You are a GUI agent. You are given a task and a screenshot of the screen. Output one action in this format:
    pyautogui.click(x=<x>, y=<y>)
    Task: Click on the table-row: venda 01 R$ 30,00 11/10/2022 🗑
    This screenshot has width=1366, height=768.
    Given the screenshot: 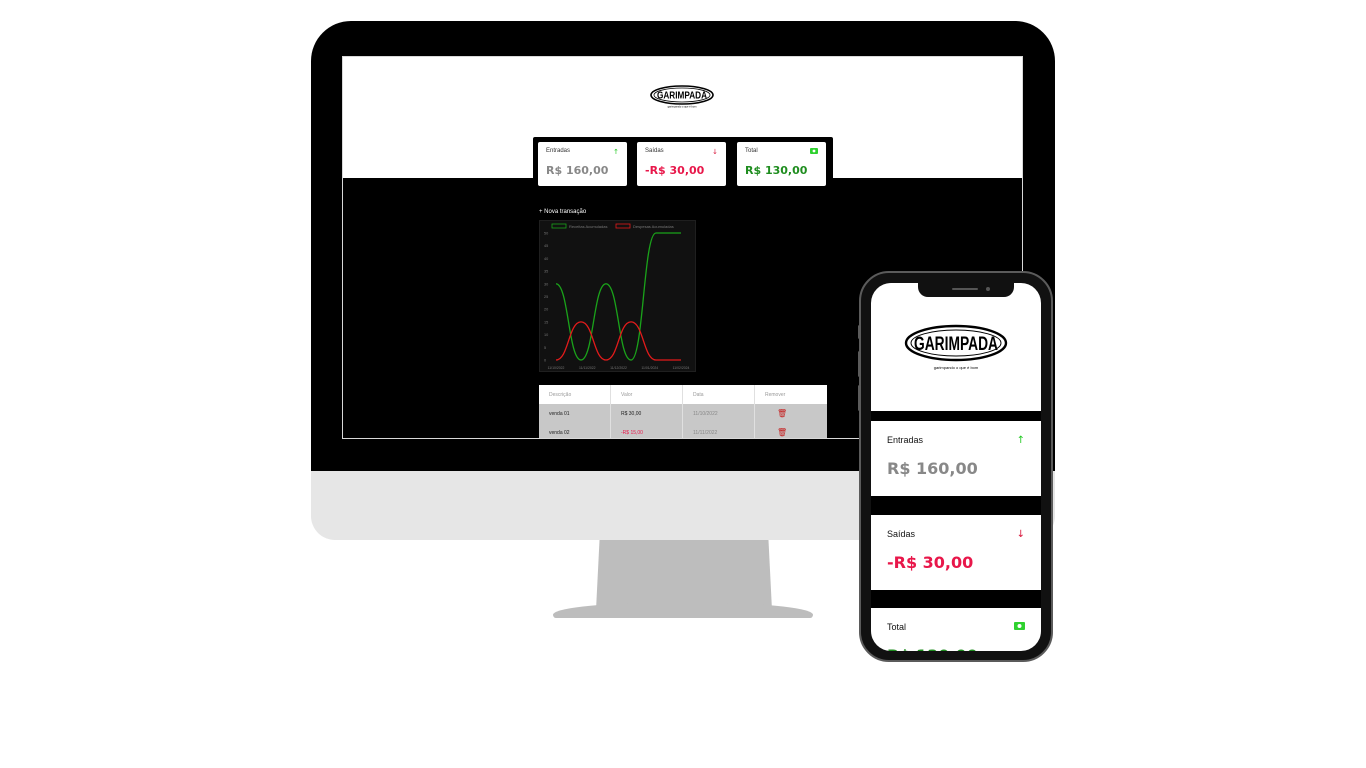 What is the action you would take?
    pyautogui.click(x=683, y=413)
    